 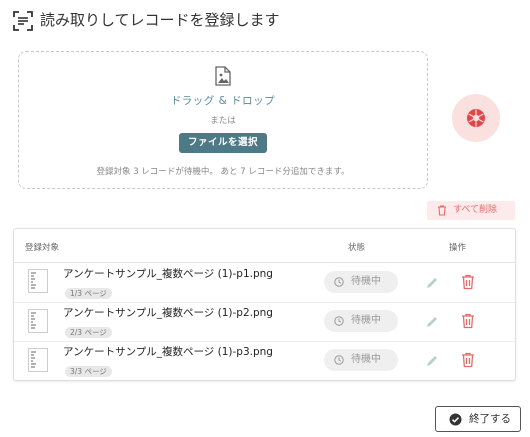 What do you see at coordinates (357, 248) in the screenshot?
I see `column-header-status: 状態` at bounding box center [357, 248].